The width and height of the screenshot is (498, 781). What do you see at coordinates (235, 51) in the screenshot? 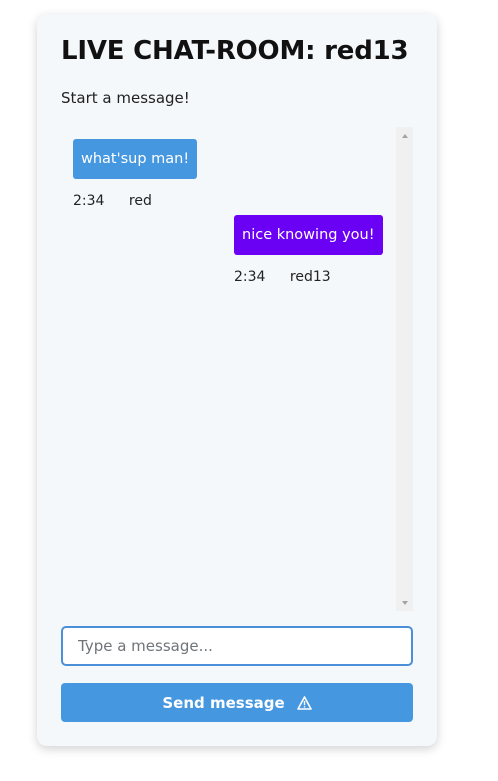
I see `page-title: LIVE CHAT-ROOM: red13` at bounding box center [235, 51].